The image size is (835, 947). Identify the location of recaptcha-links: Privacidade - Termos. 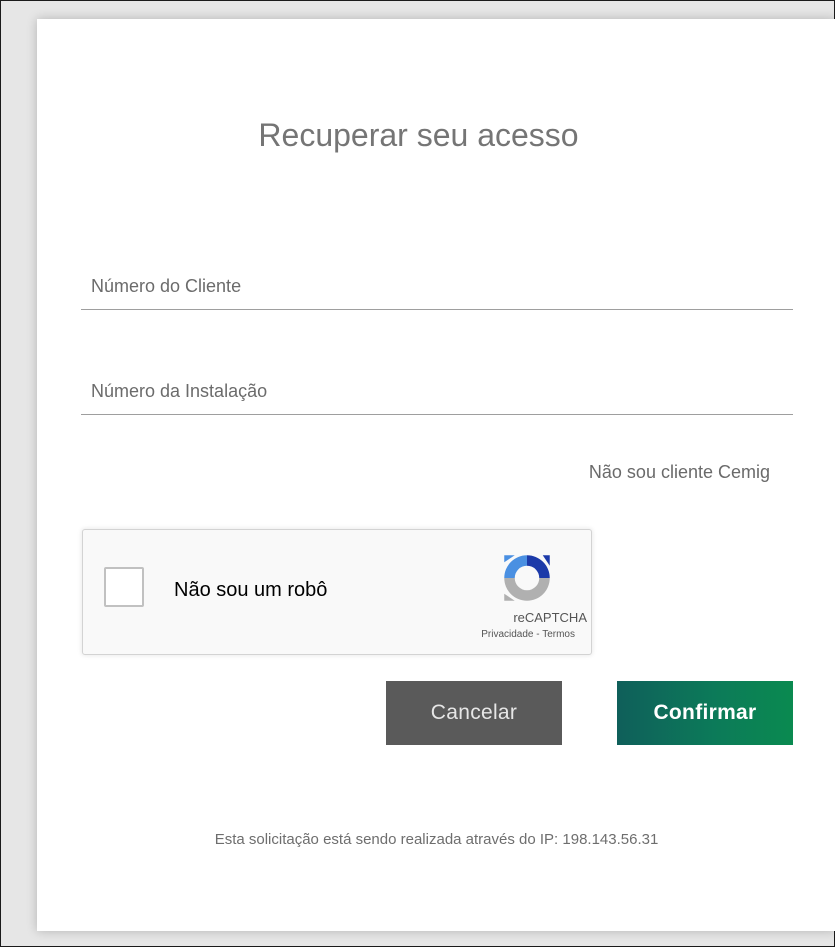
(489, 634).